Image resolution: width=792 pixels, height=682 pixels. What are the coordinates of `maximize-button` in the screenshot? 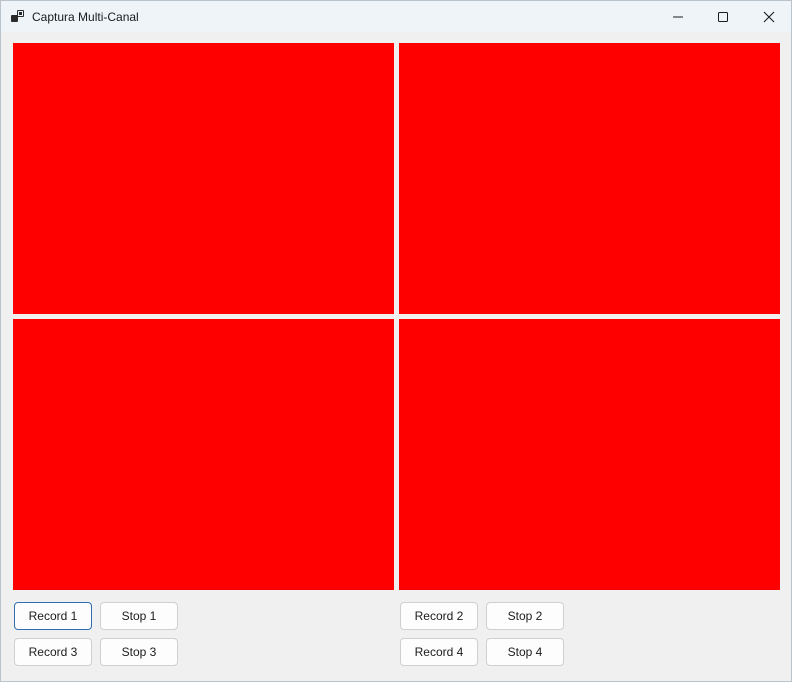 It's located at (723, 16).